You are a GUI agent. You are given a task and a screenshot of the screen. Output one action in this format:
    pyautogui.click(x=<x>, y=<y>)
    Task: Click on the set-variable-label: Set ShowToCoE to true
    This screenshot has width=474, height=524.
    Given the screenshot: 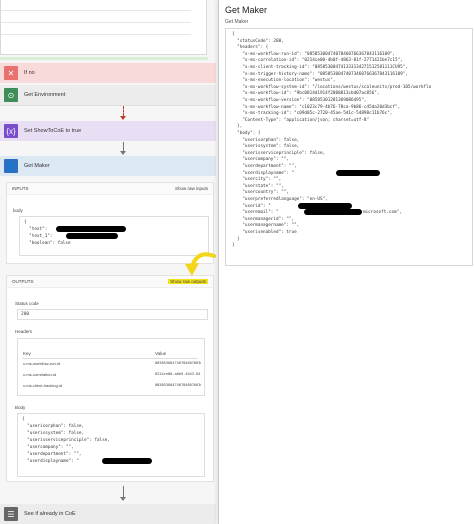 What is the action you would take?
    pyautogui.click(x=53, y=131)
    